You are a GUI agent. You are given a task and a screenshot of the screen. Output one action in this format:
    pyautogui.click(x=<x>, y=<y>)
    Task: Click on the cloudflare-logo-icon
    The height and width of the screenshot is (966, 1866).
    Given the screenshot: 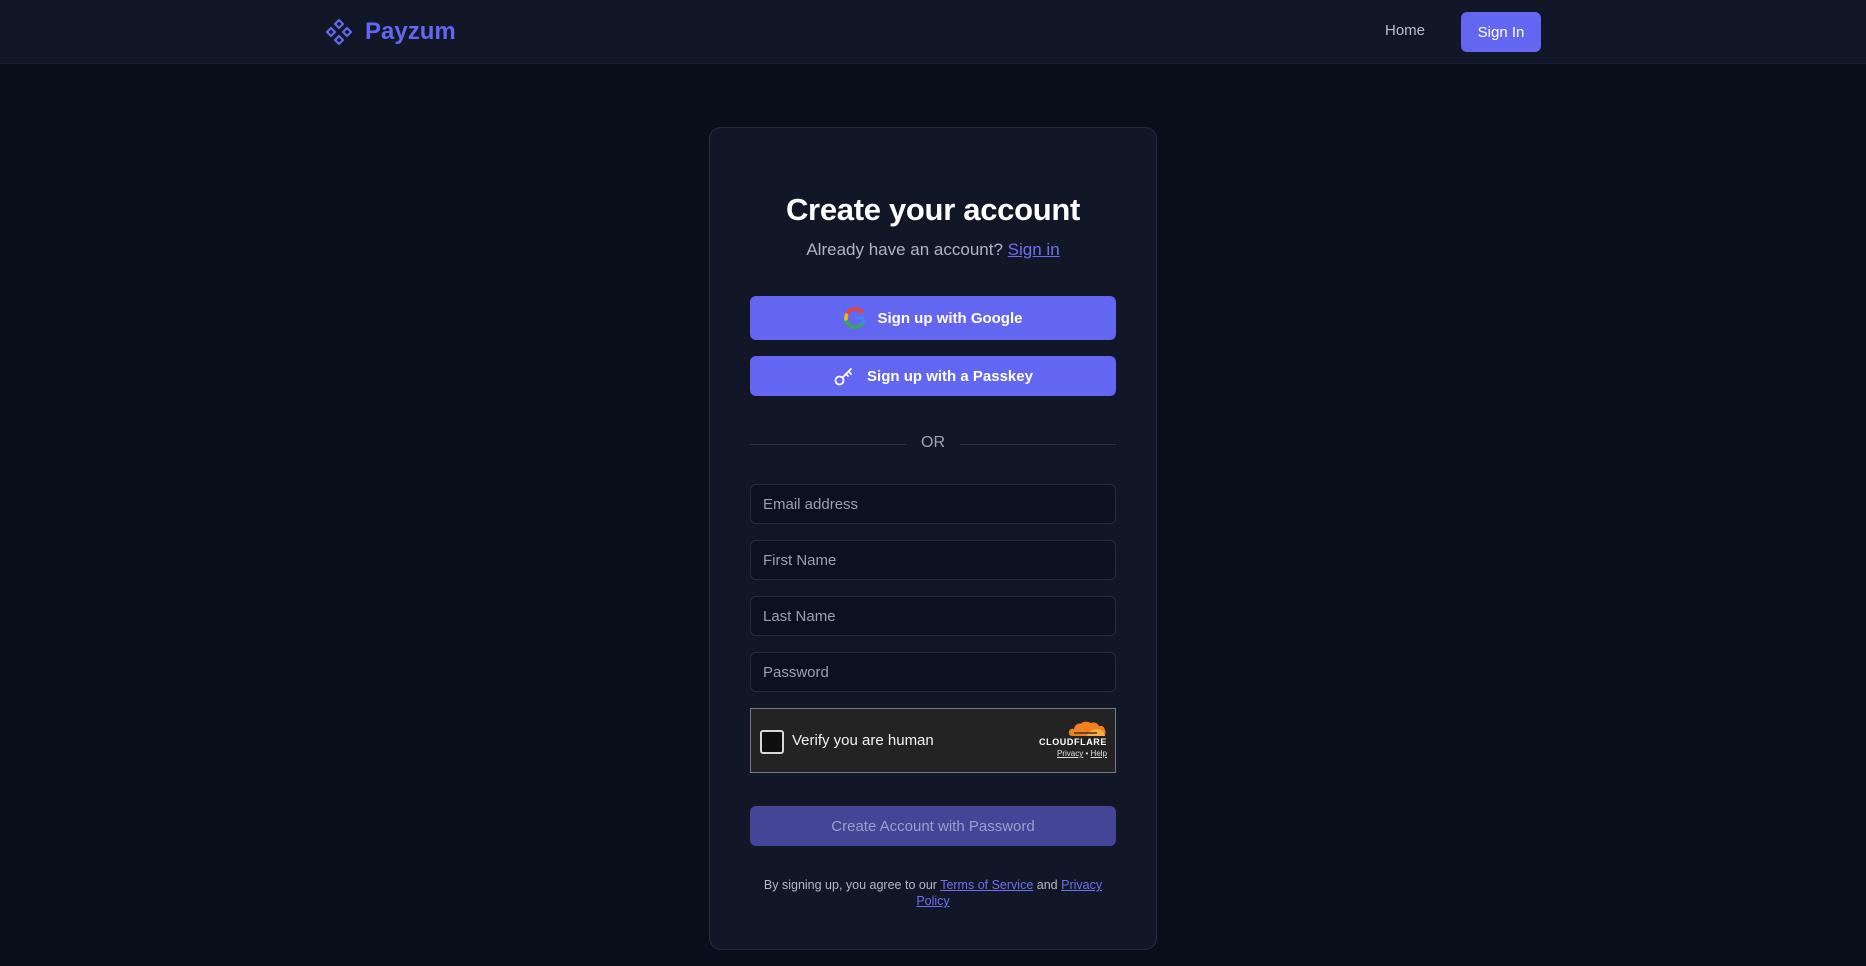 What is the action you would take?
    pyautogui.click(x=1067, y=728)
    